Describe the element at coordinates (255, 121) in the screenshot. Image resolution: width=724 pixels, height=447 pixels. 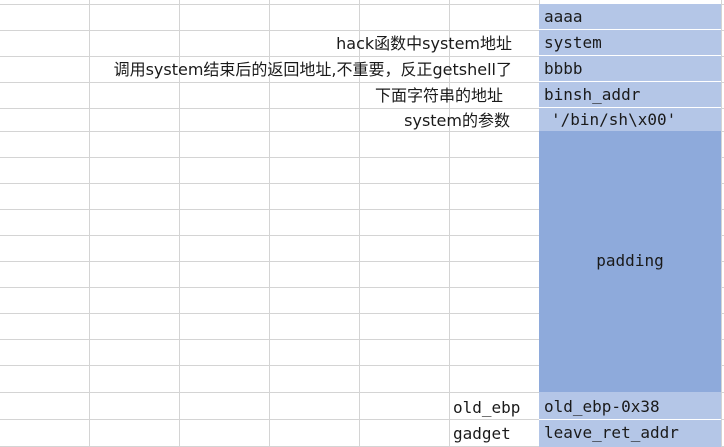
I see `annotation-system-param: system的参数` at that location.